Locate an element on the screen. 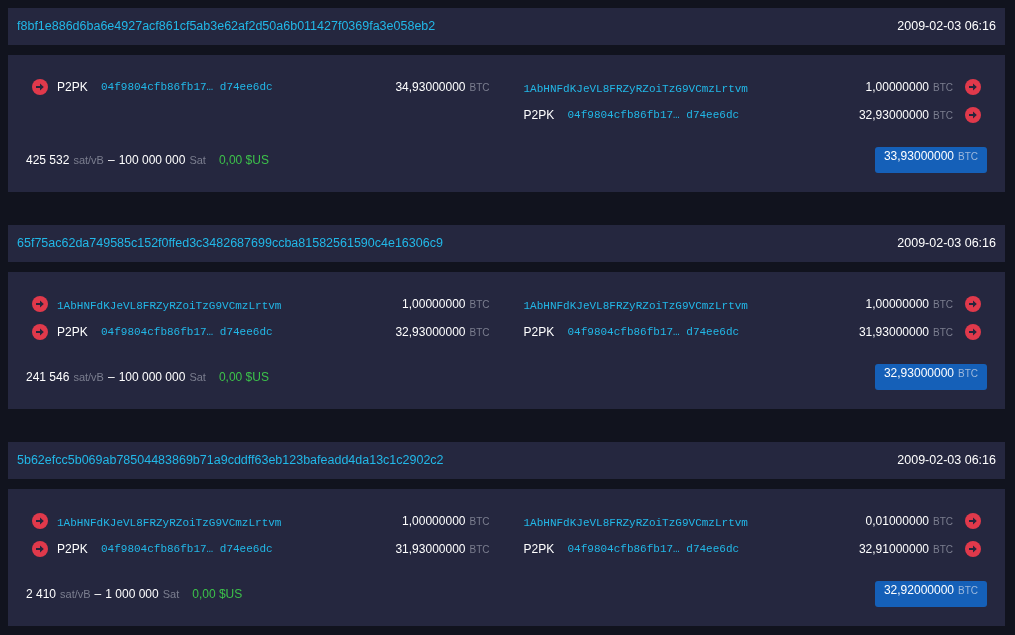  transaction-id-link: f8bf1e886d6ba6e4927acf861cf5ab3e62af2d50a6b011427f0369fa3e058eb2 is located at coordinates (226, 26).